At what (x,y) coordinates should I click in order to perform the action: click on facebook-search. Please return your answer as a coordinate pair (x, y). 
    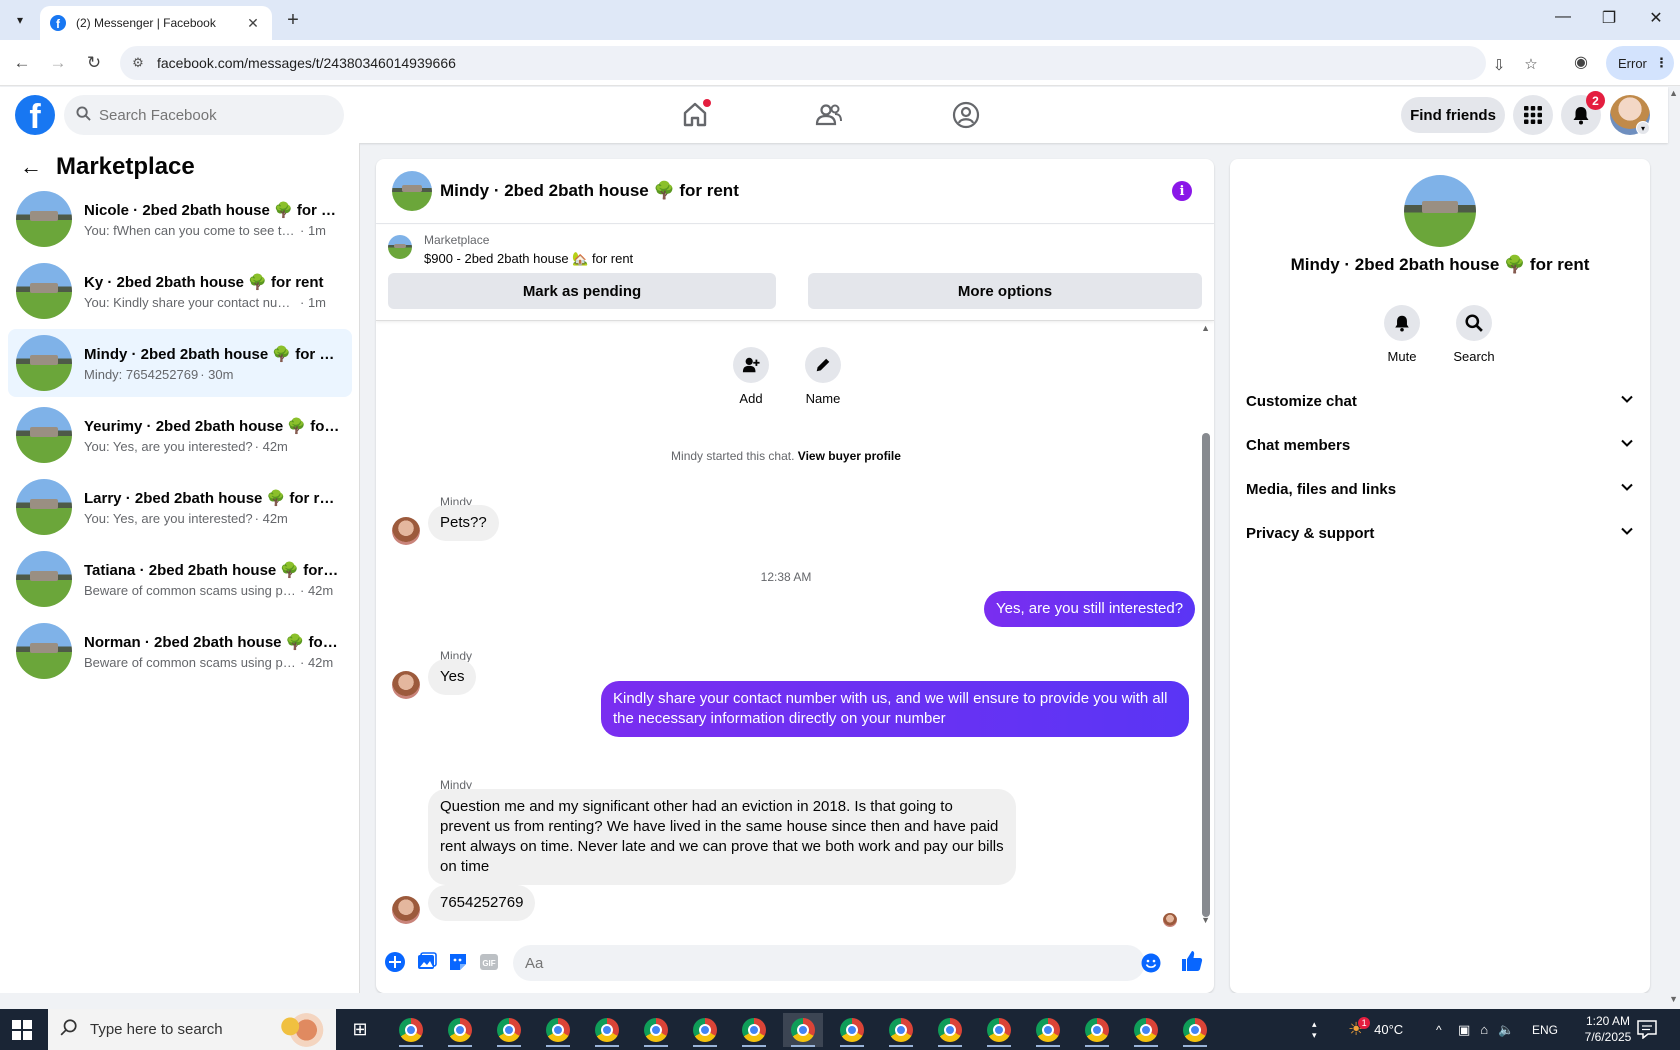
    Looking at the image, I should click on (204, 115).